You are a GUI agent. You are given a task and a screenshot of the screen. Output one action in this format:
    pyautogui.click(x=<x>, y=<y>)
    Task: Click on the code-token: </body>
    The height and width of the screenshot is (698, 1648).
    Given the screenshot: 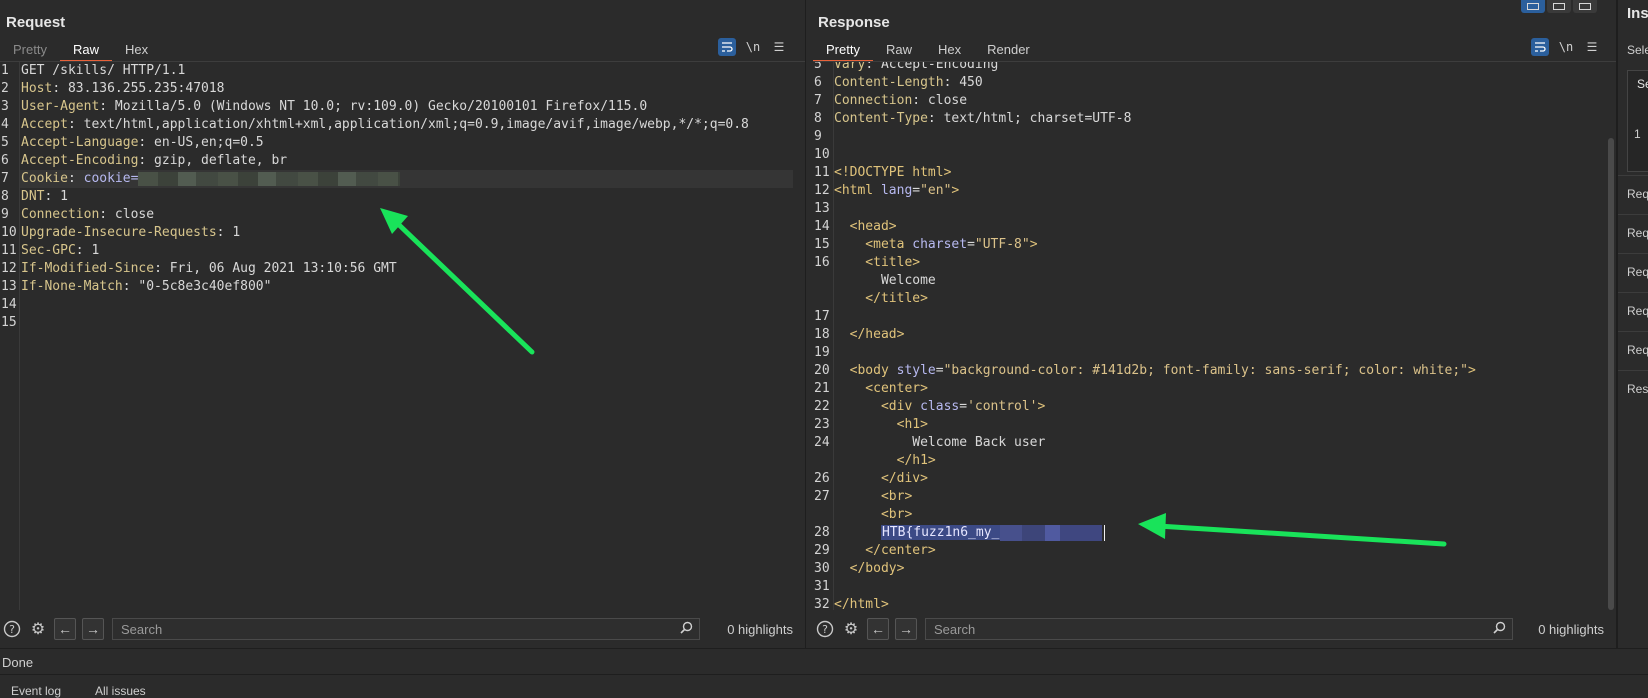 What is the action you would take?
    pyautogui.click(x=869, y=568)
    